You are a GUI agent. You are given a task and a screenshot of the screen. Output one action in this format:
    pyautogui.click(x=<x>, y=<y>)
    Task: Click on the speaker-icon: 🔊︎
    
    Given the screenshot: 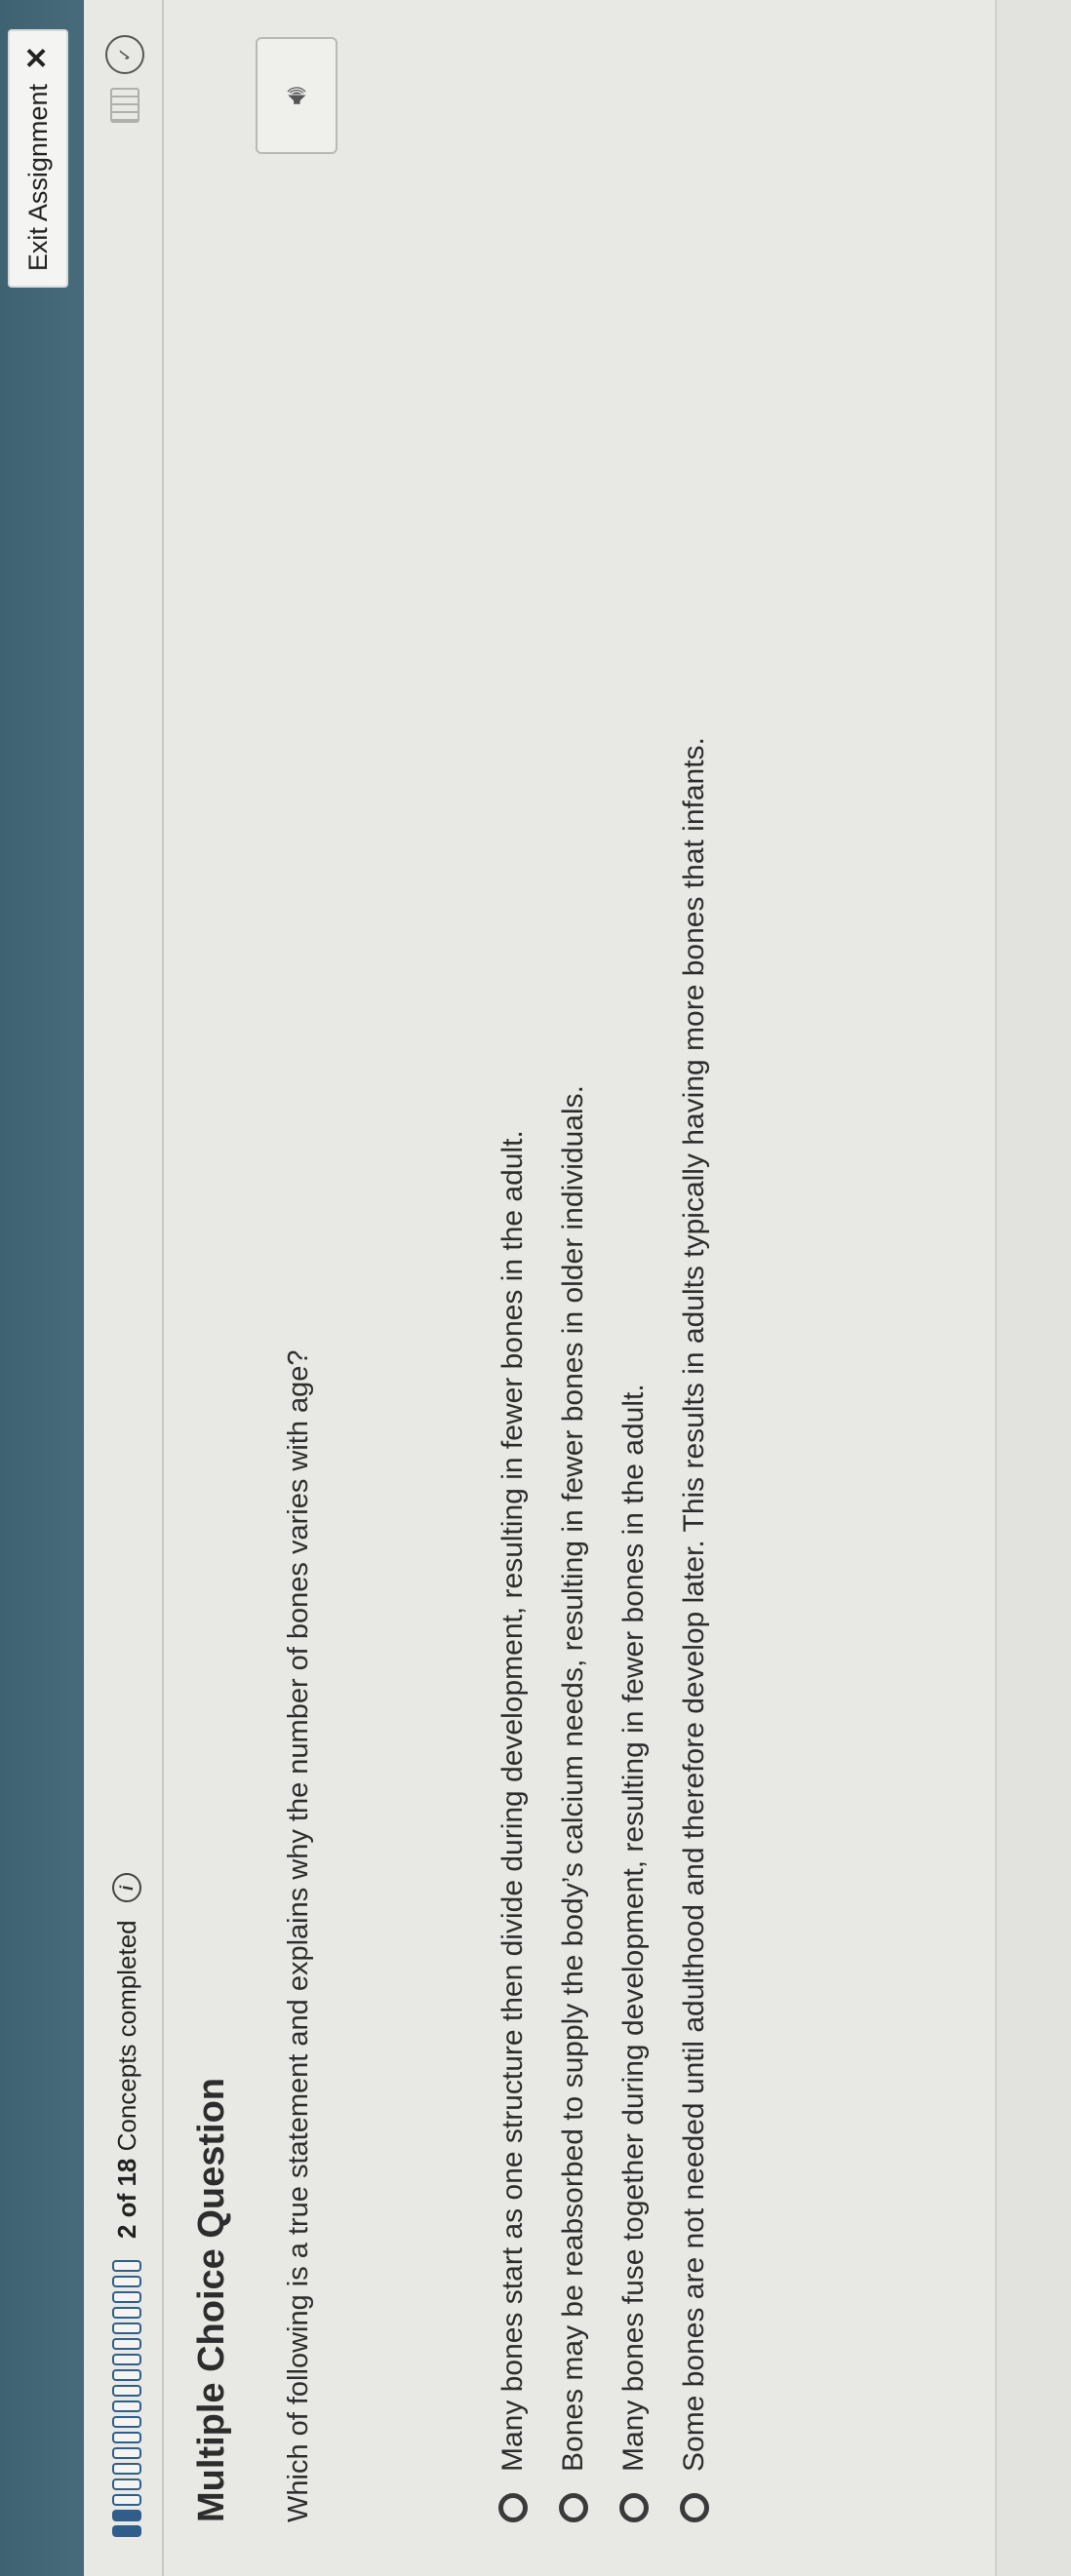 What is the action you would take?
    pyautogui.click(x=296, y=95)
    